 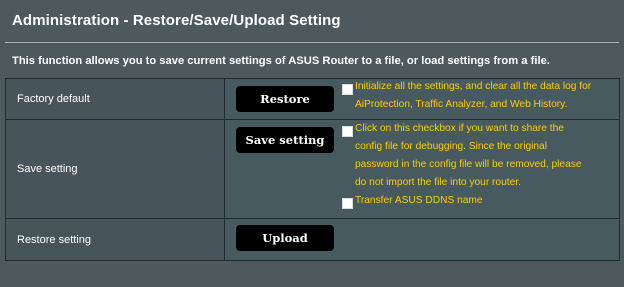 I want to click on transfer-ddns-checkbox, so click(x=347, y=203).